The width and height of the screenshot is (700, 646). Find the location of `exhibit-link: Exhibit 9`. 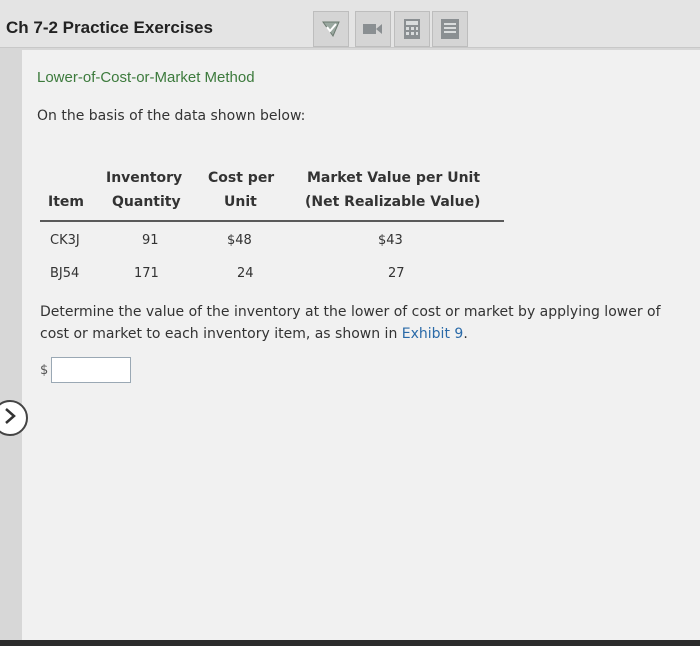

exhibit-link: Exhibit 9 is located at coordinates (433, 334).